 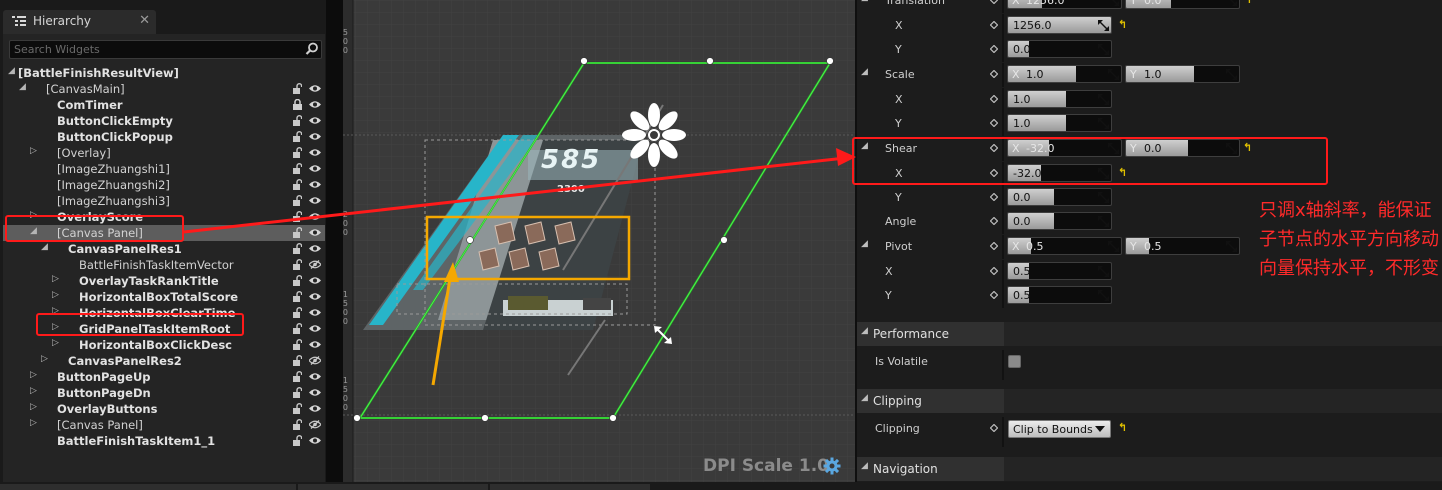 What do you see at coordinates (1182, 246) in the screenshot?
I see `pivot-y-field: Y 0.5` at bounding box center [1182, 246].